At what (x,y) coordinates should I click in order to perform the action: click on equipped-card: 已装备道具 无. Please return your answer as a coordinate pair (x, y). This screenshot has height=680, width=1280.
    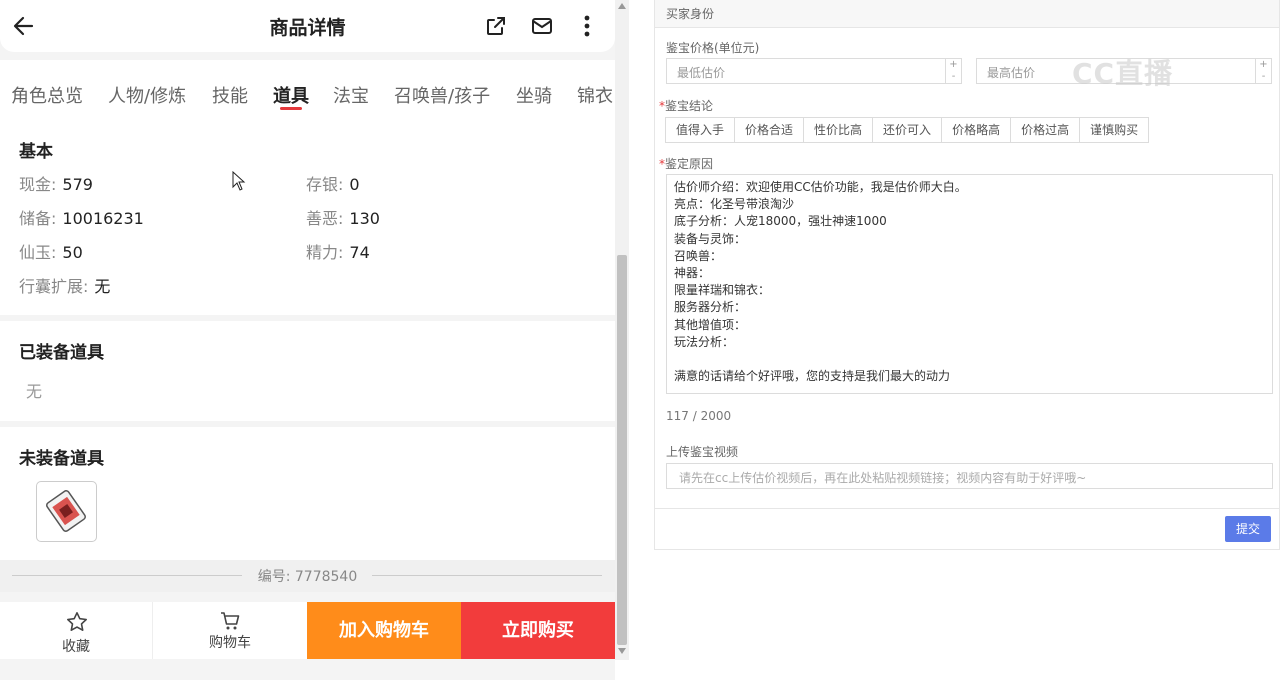
    Looking at the image, I should click on (307, 371).